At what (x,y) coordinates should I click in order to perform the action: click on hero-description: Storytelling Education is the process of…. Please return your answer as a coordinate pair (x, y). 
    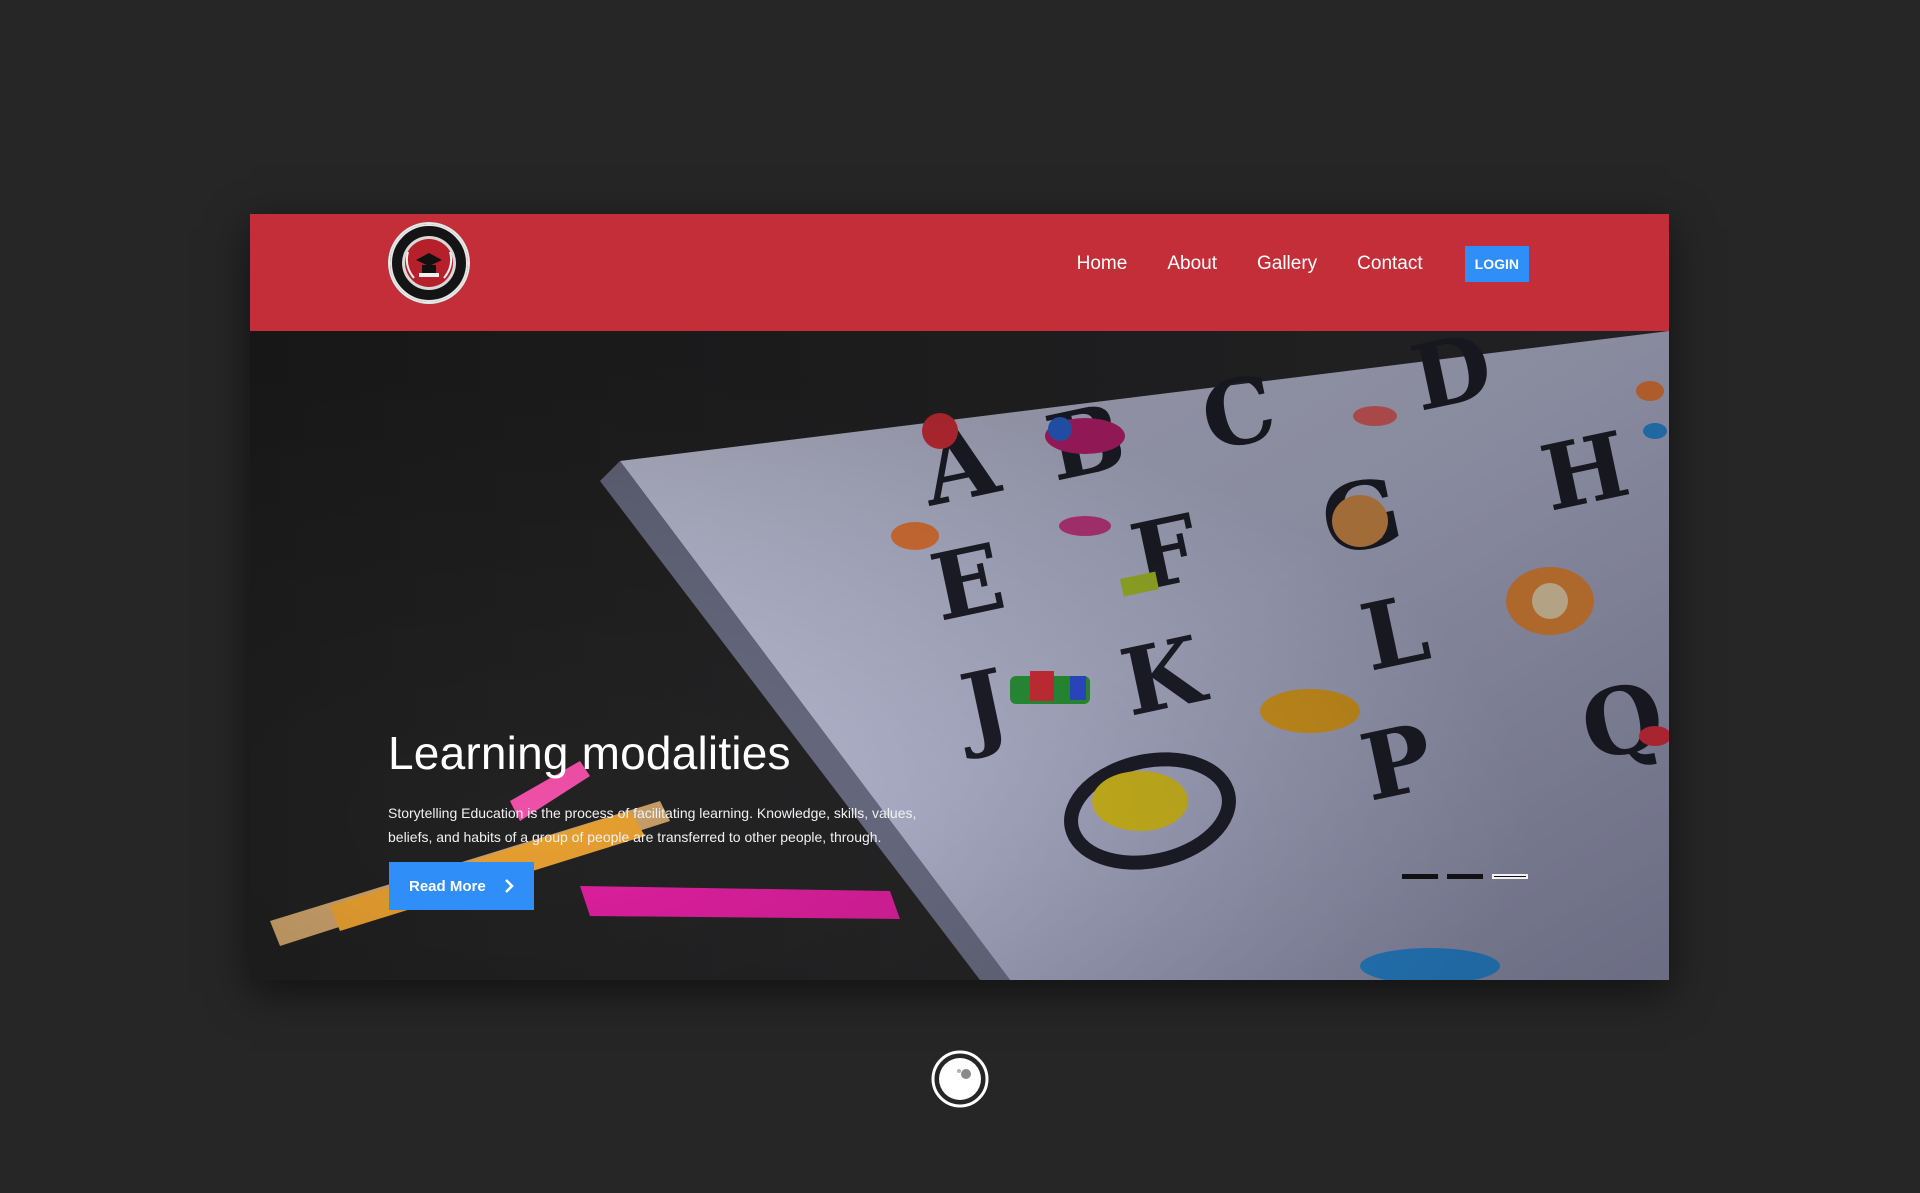
    Looking at the image, I should click on (652, 825).